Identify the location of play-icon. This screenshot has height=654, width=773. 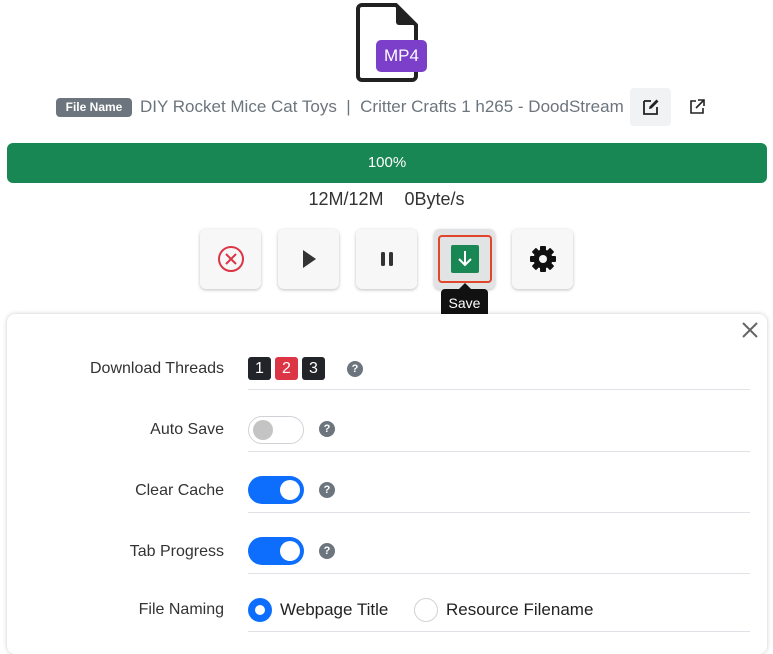
(309, 259).